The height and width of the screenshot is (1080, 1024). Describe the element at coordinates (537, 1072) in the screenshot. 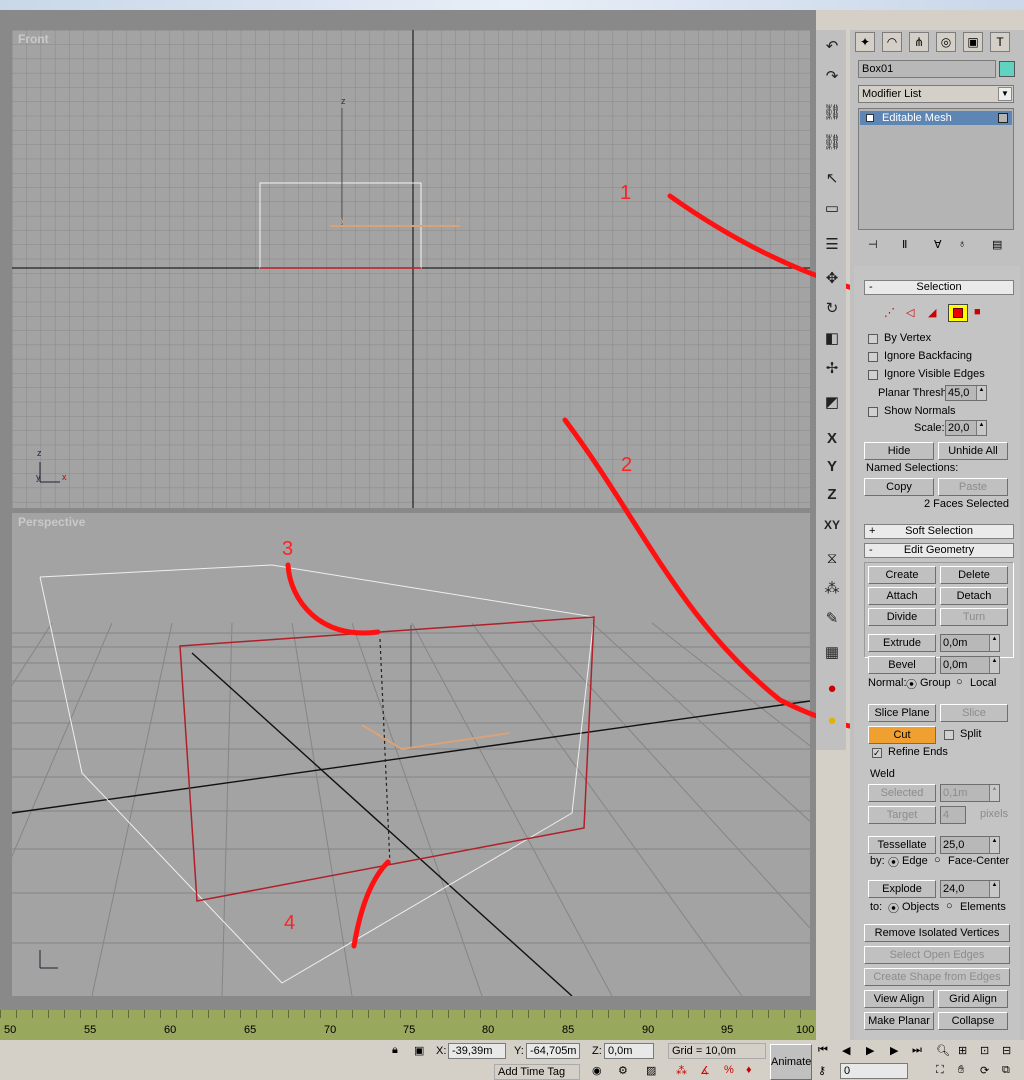

I see `add-time-tag-field: Add Time Tag` at that location.